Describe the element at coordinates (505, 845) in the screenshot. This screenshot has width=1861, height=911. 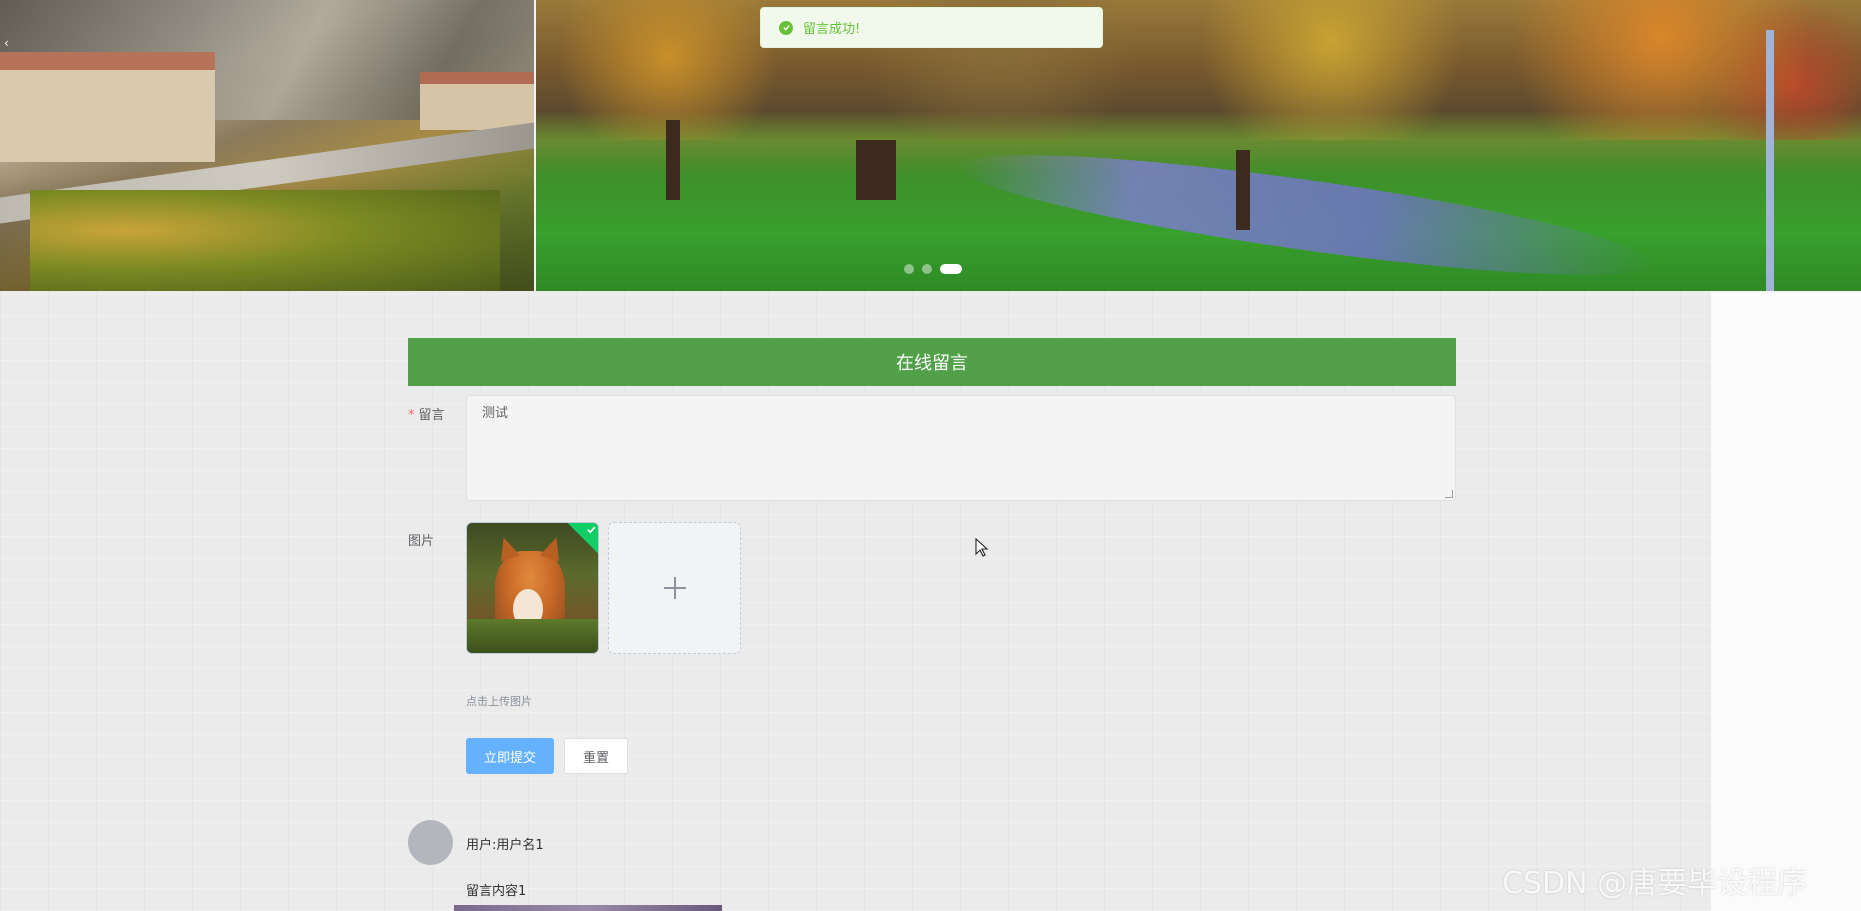
I see `comment-user: 用户:用户名1` at that location.